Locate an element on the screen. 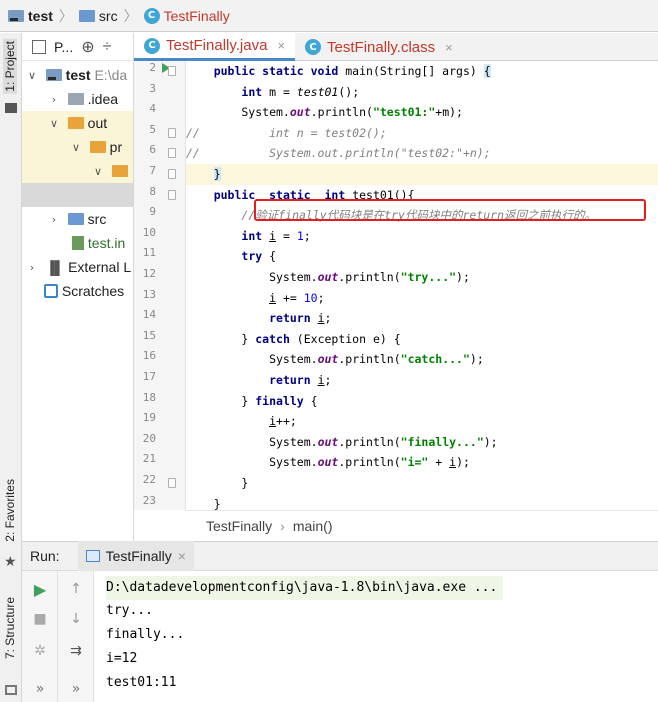 This screenshot has width=658, height=702. tree-label: src is located at coordinates (97, 219).